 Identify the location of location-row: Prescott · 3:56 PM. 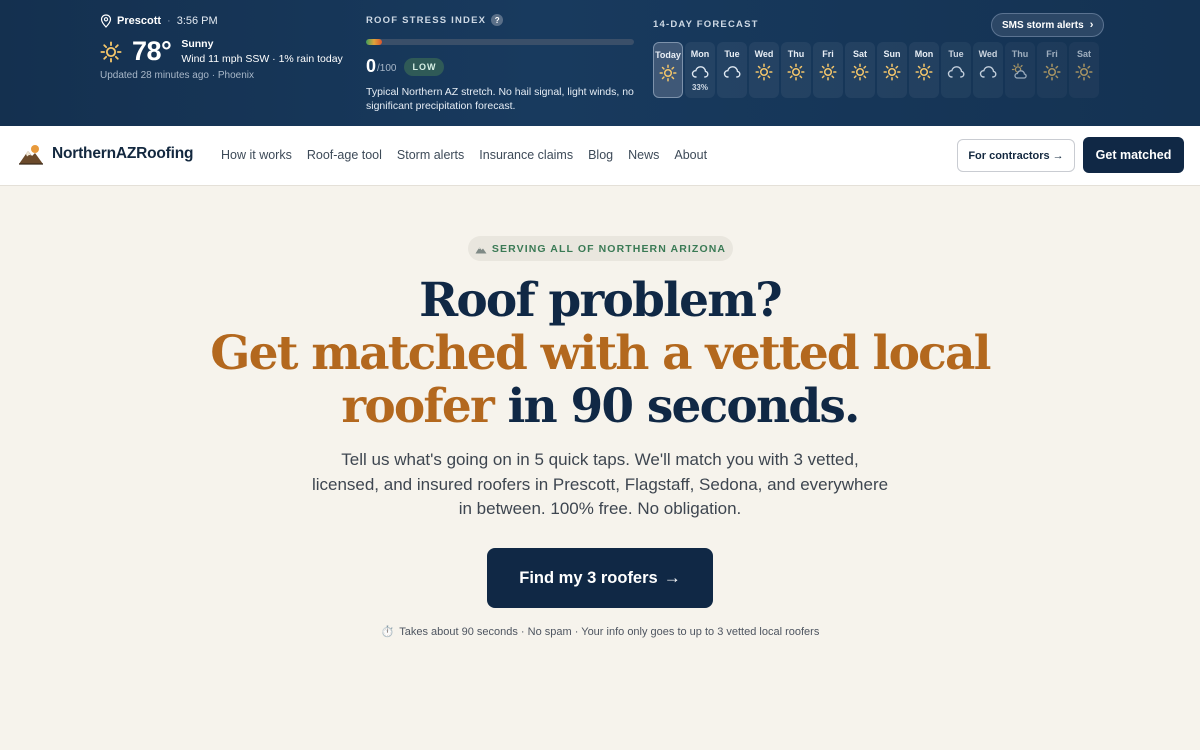
(159, 21).